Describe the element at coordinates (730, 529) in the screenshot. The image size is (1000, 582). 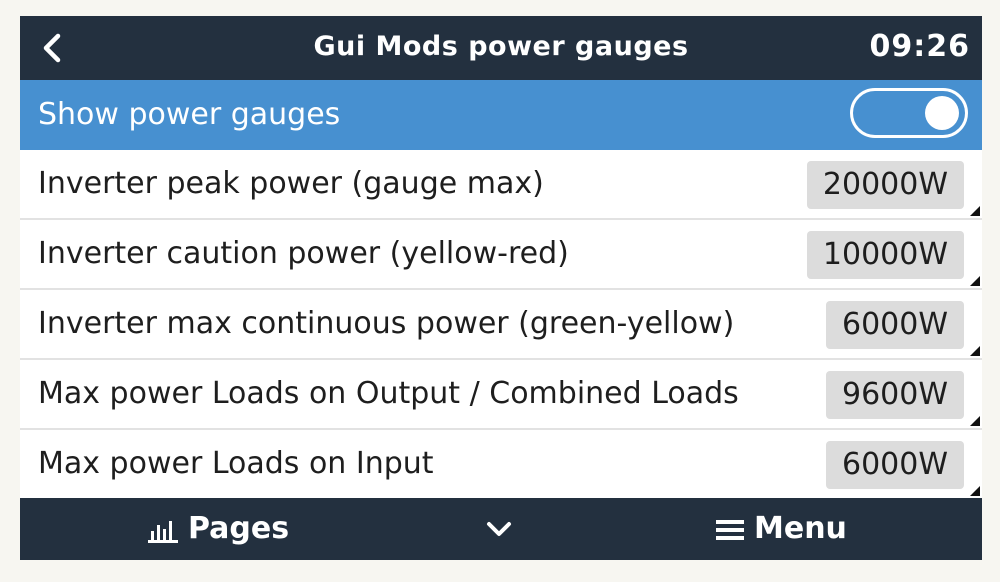
I see `hamburger-icon` at that location.